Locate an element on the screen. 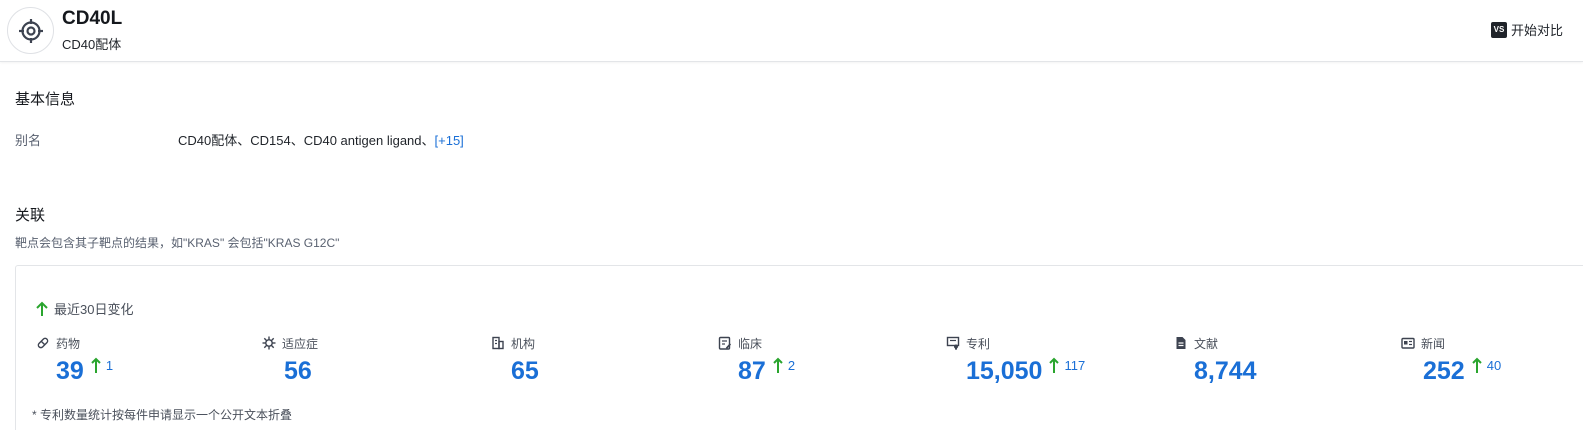 This screenshot has width=1583, height=430. compare-label: 开始对比 is located at coordinates (1536, 30).